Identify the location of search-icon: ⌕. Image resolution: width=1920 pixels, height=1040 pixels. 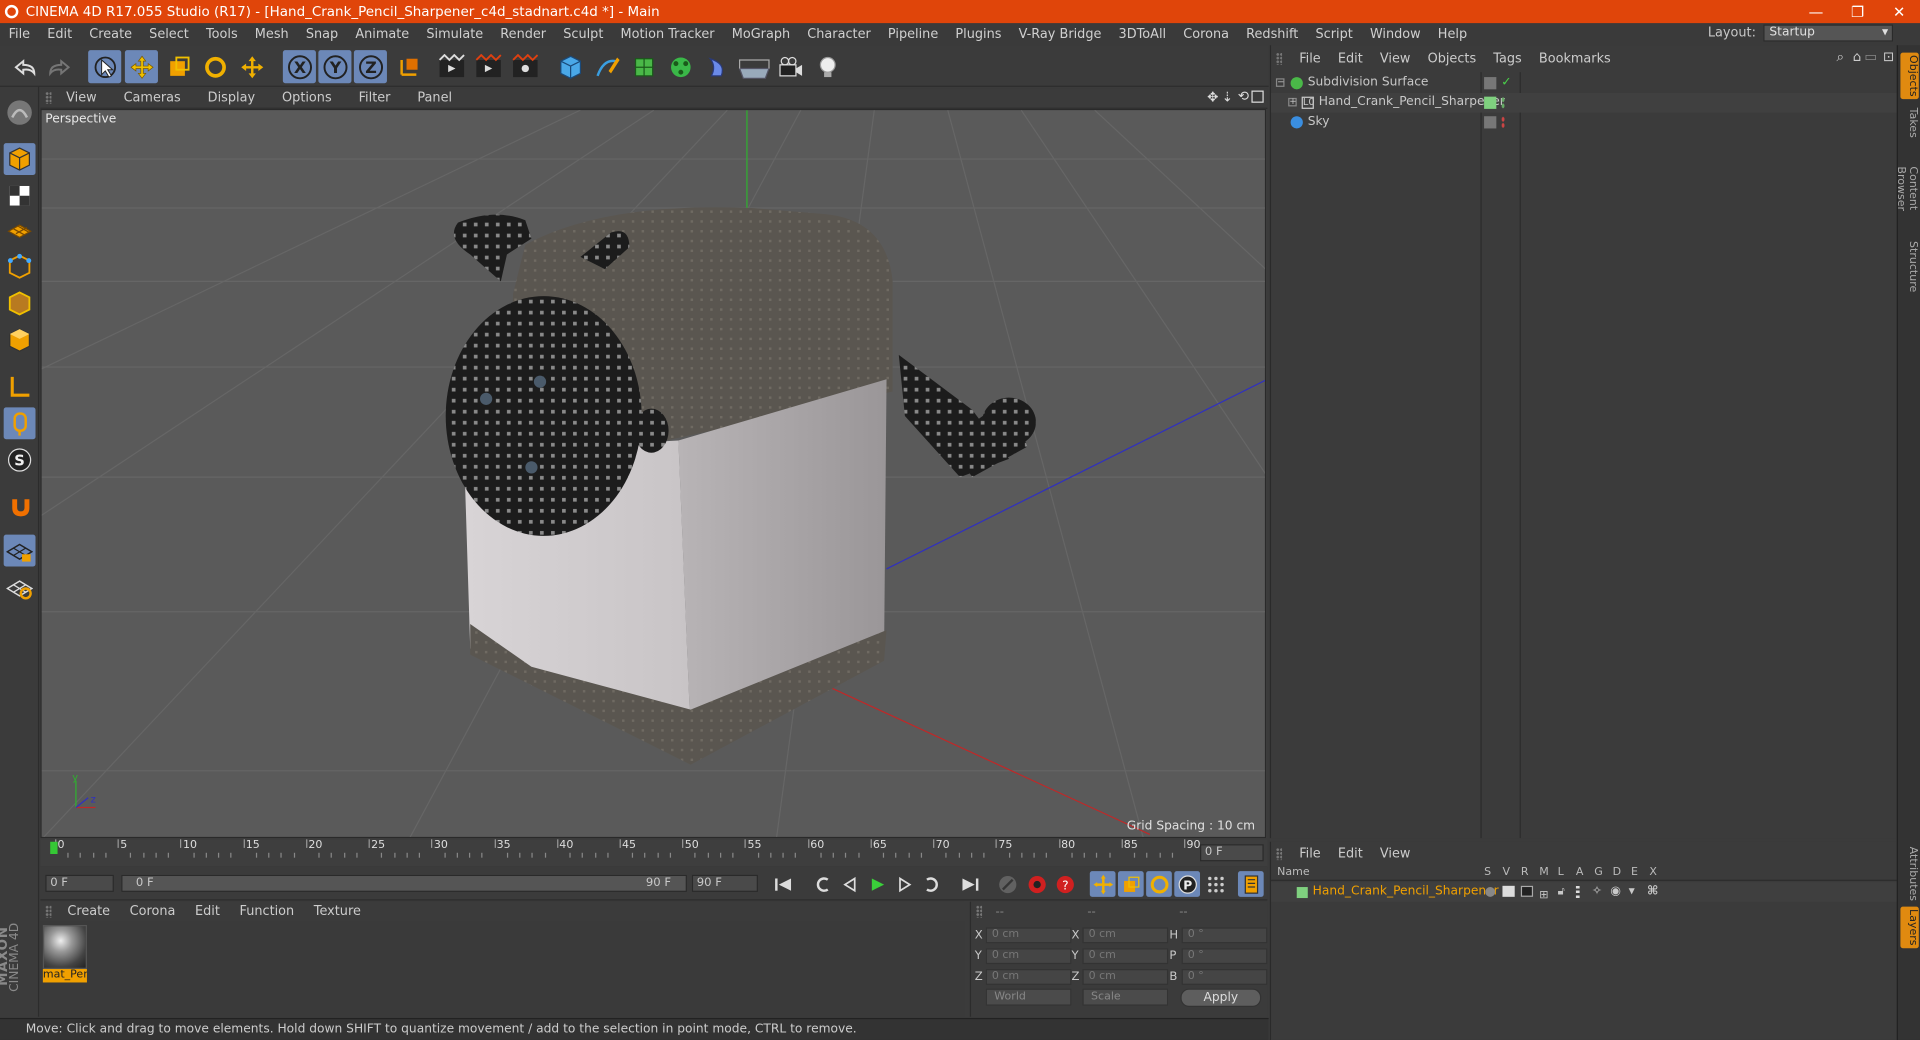
(1841, 57).